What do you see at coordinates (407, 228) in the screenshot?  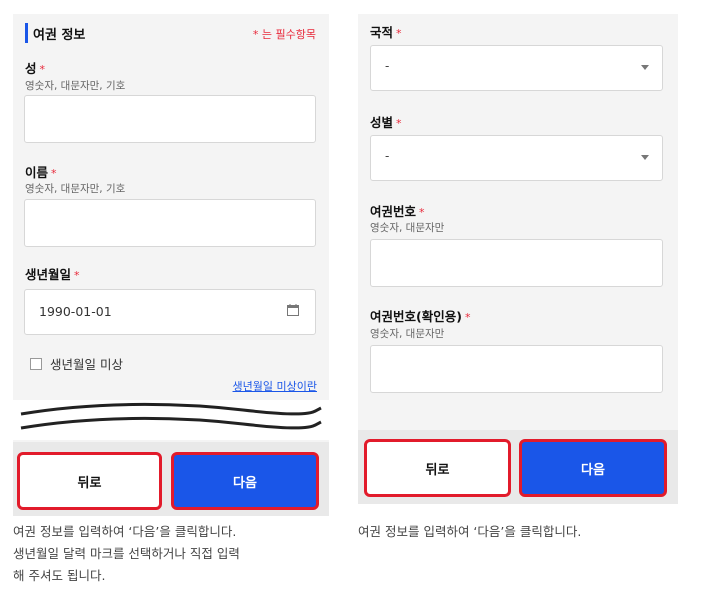 I see `passport-number-hint: 영숫자, 대문자만` at bounding box center [407, 228].